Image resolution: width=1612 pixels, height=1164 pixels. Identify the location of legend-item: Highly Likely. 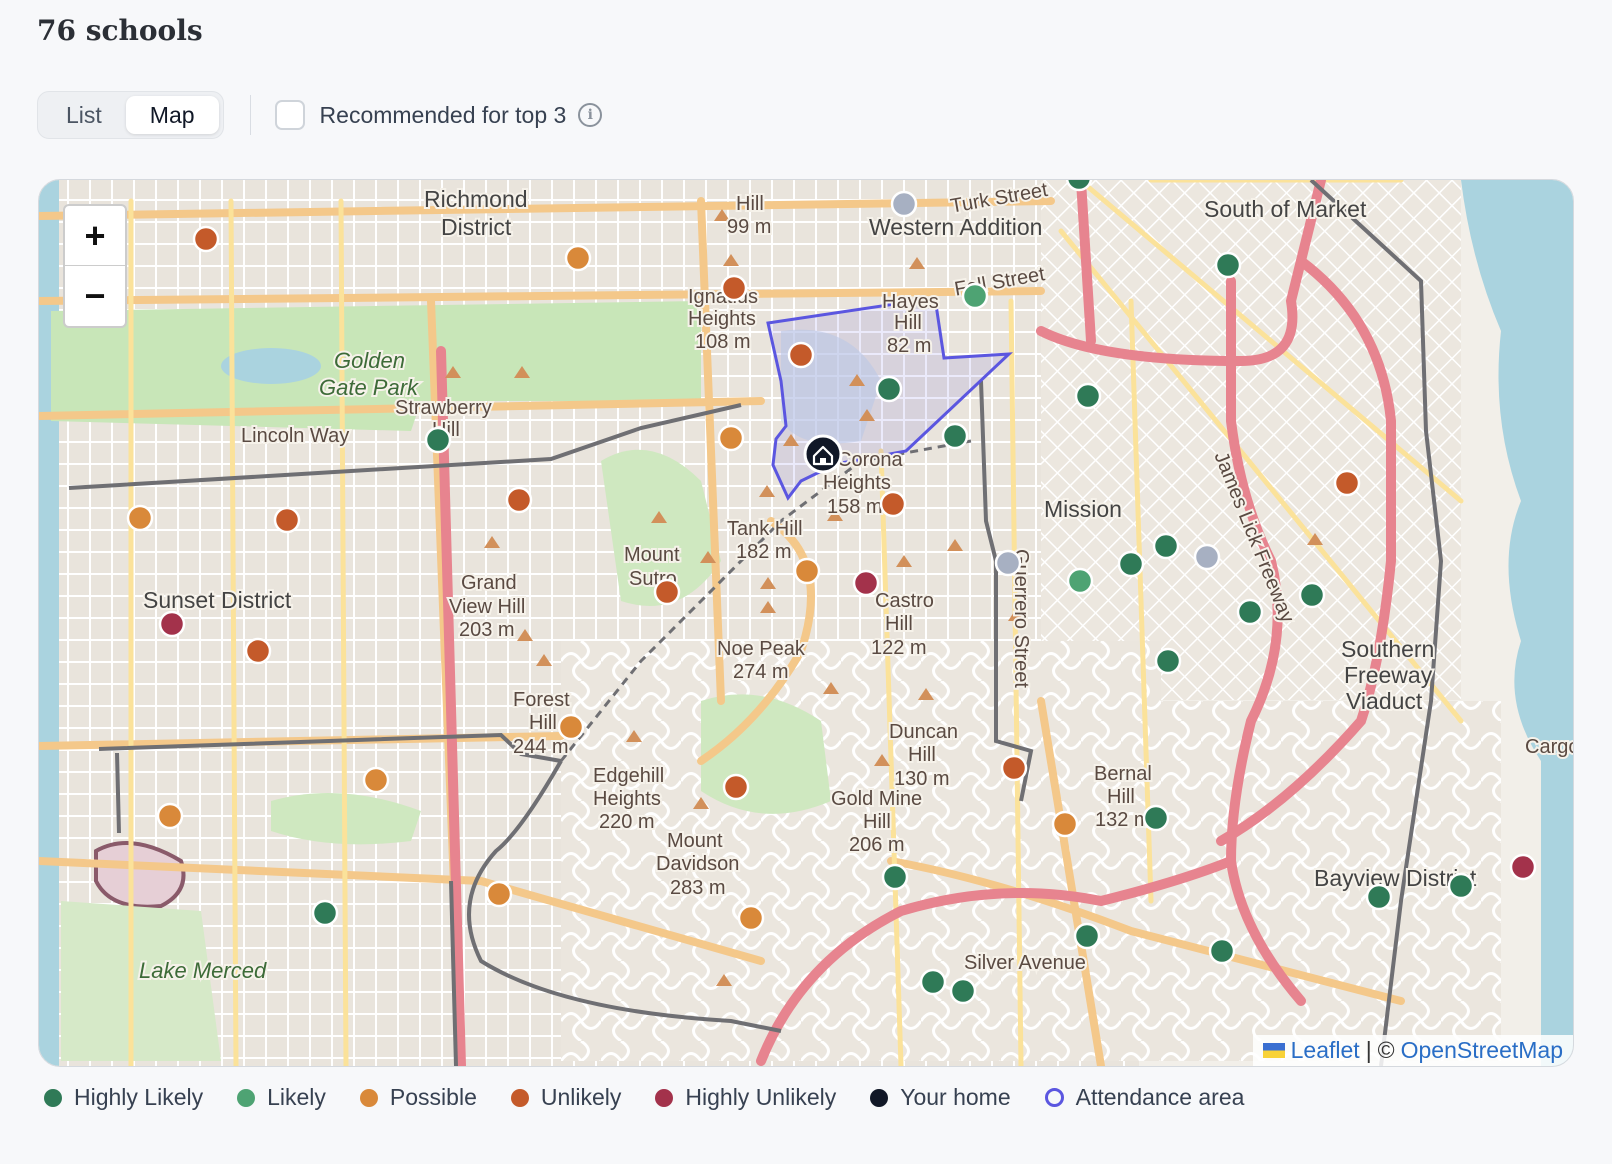
(123, 1097).